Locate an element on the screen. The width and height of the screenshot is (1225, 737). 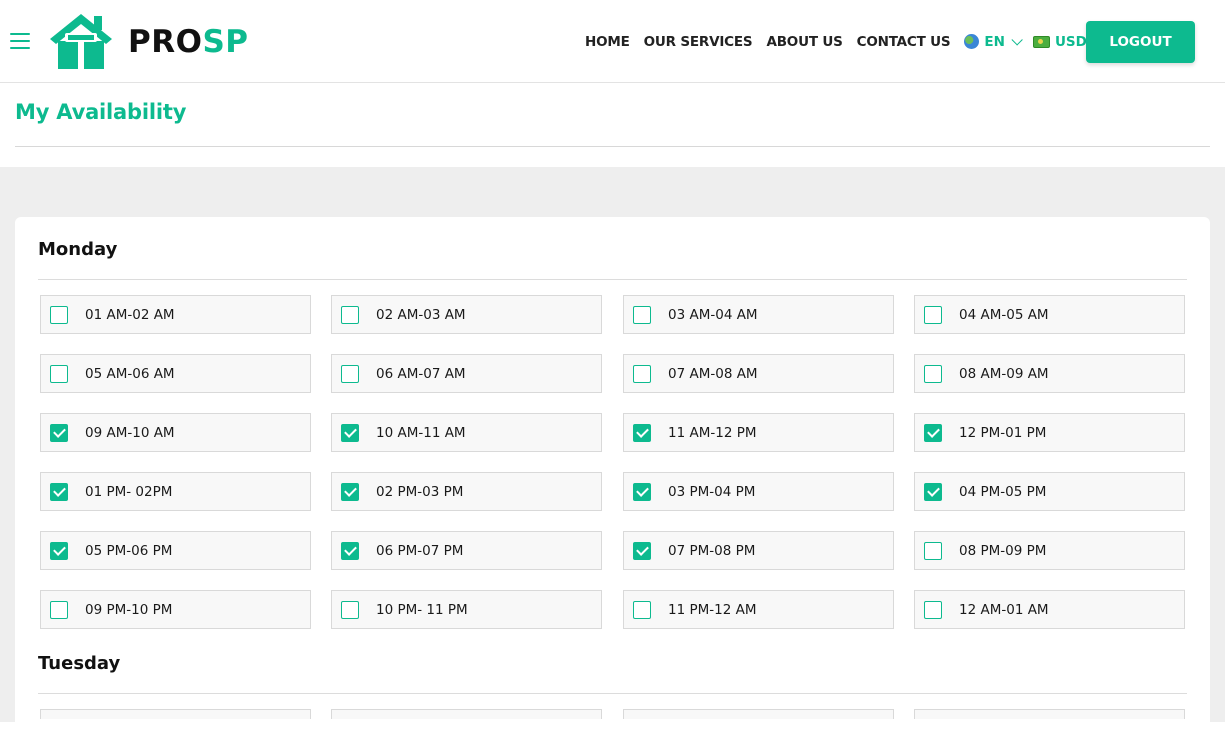
time-slot-label: 12 PM-01 PM is located at coordinates (1003, 432).